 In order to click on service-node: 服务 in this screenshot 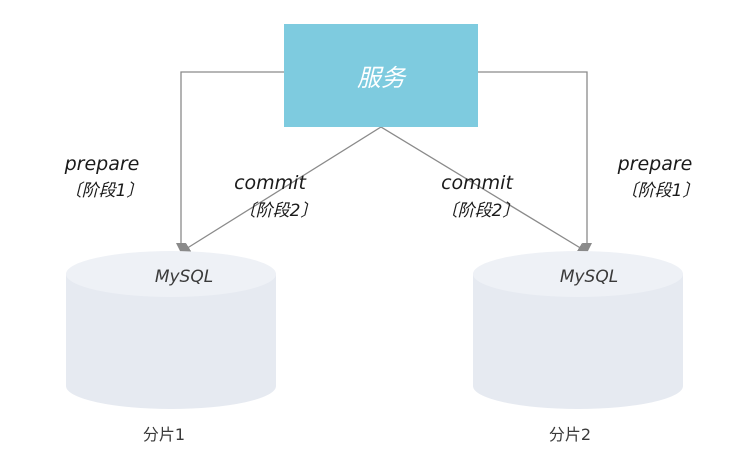, I will do `click(381, 75)`.